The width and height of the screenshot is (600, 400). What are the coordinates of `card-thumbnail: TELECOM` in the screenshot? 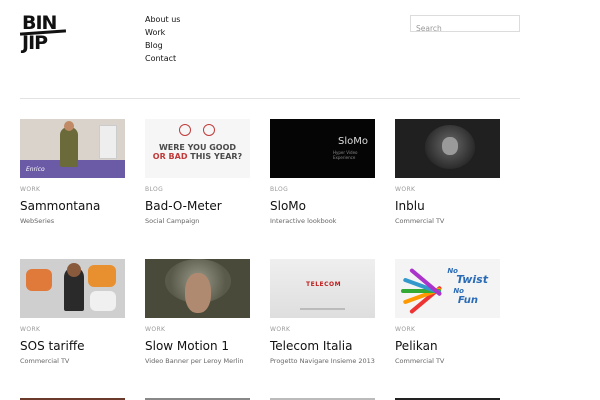 It's located at (322, 288).